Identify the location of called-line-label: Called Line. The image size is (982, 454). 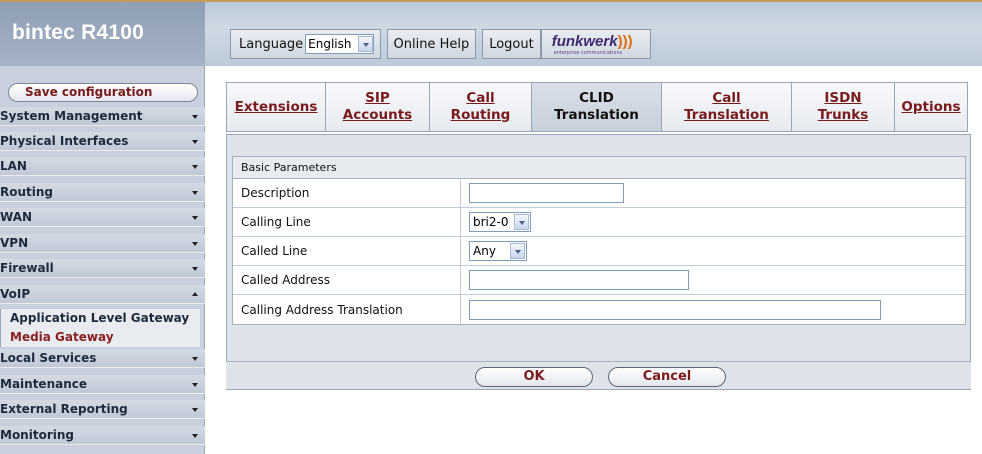
(347, 251).